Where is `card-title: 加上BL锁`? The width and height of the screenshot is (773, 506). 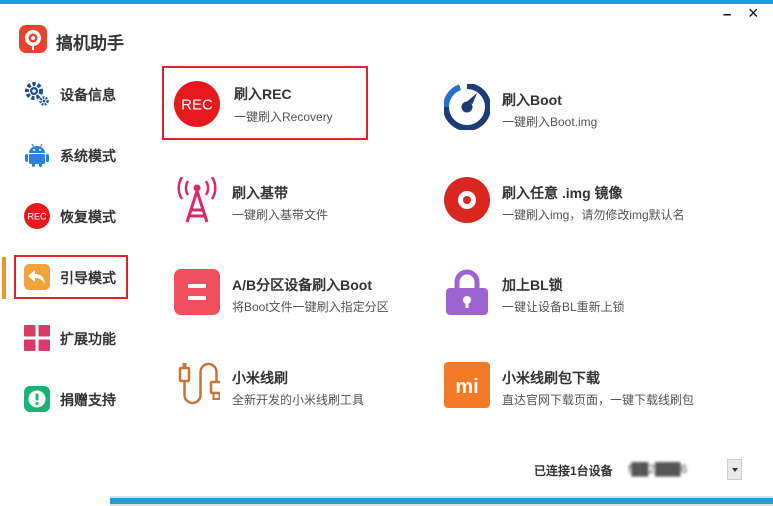 card-title: 加上BL锁 is located at coordinates (532, 285).